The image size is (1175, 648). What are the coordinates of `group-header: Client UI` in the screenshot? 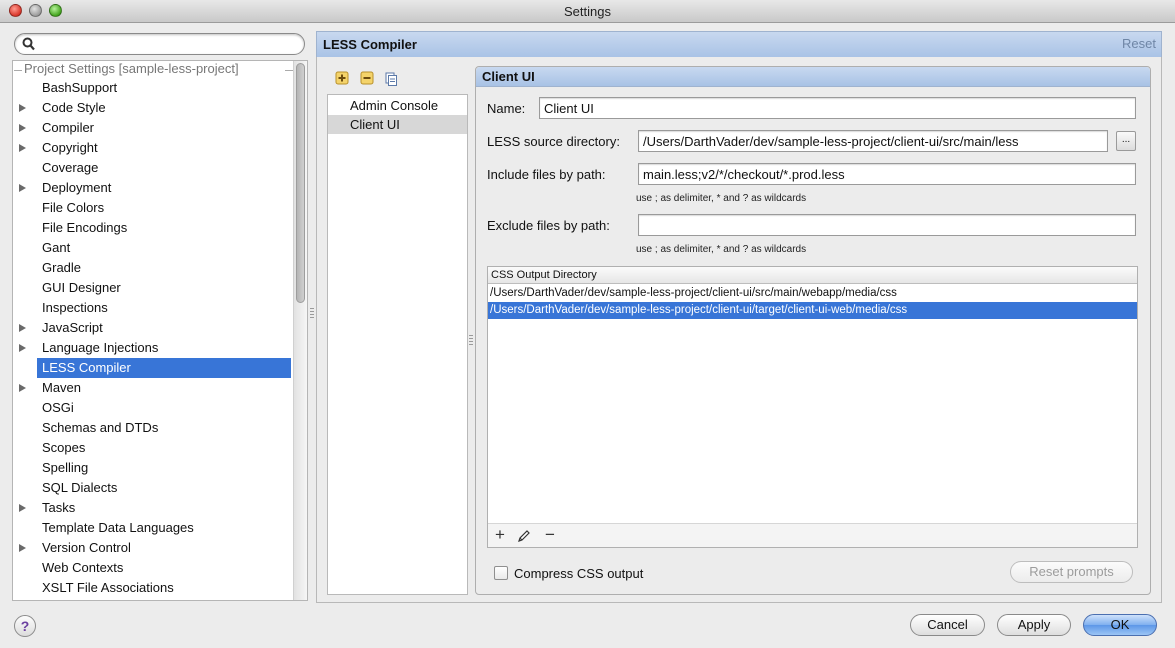 It's located at (813, 77).